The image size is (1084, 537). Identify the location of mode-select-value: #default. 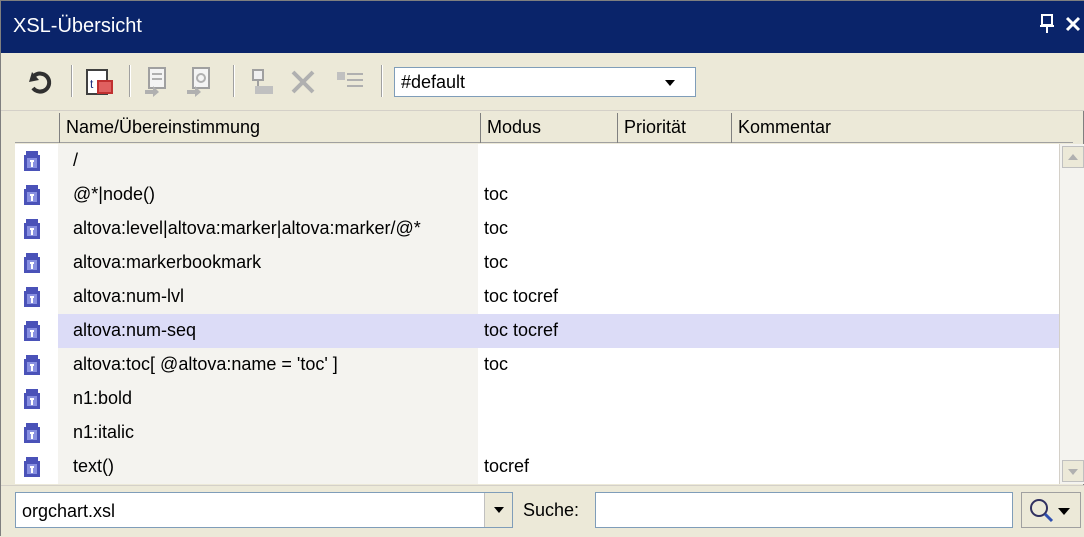
(433, 82).